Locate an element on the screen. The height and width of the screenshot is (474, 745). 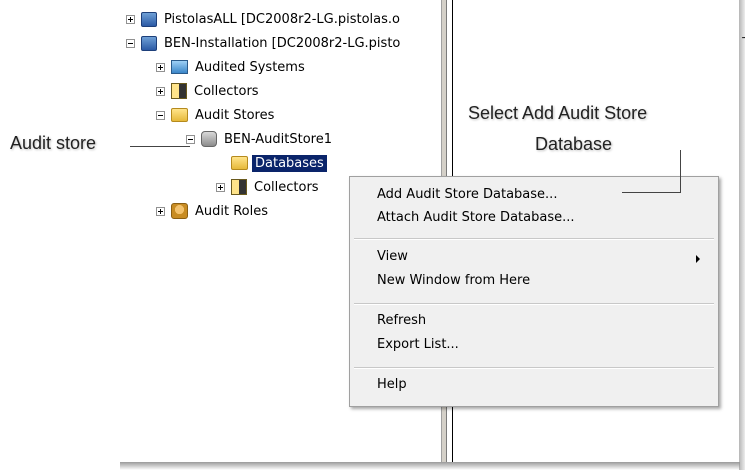
window-shadow is located at coordinates (430, 466).